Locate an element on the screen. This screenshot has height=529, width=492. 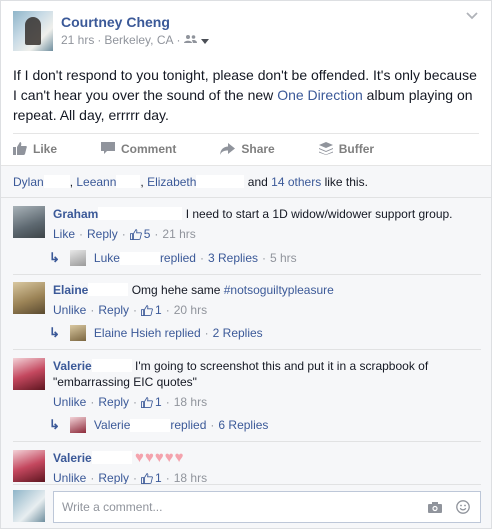
replies-link: ↳ Elaine Hsieh replied · 2 Replies is located at coordinates (156, 333).